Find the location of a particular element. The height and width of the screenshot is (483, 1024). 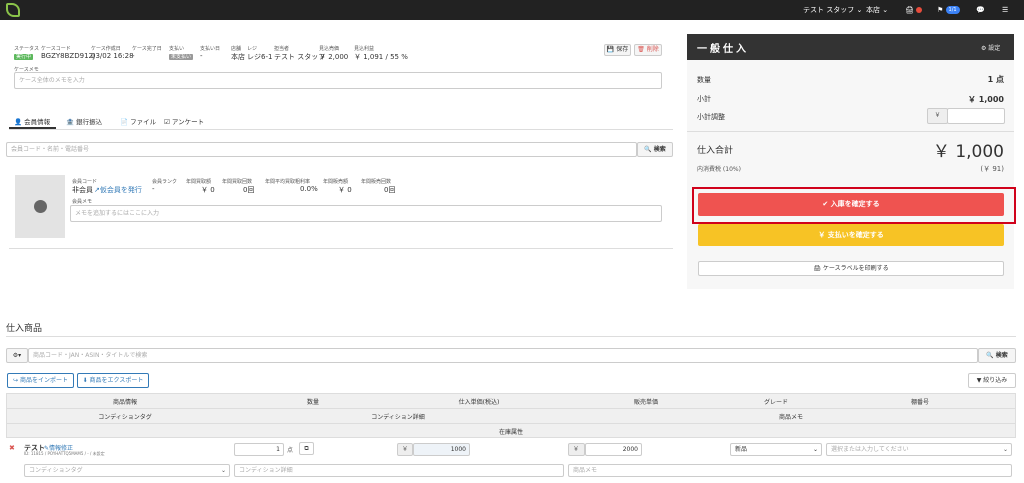

adjust-input is located at coordinates (976, 116).